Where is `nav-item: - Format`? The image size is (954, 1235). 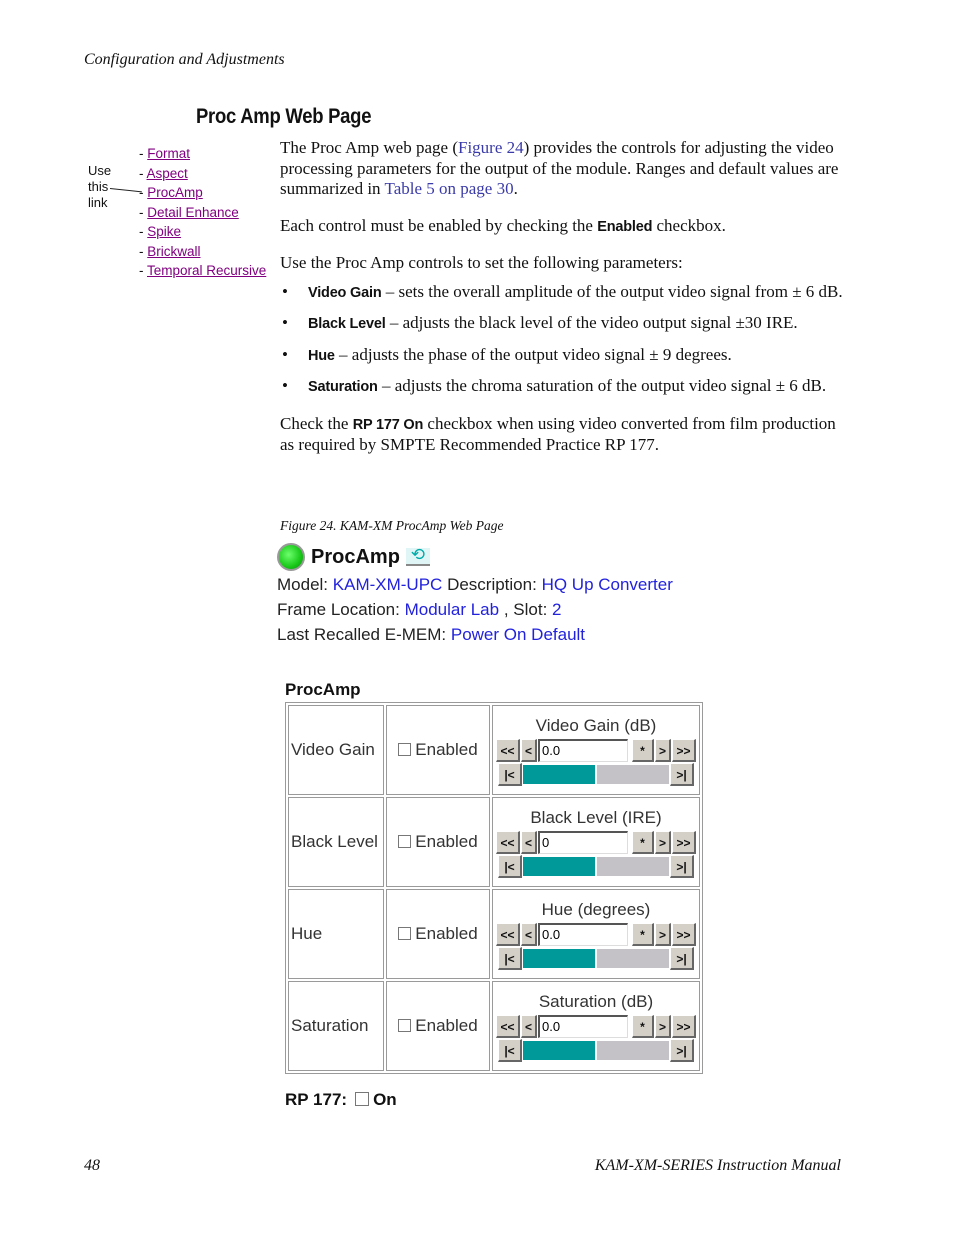
nav-item: - Format is located at coordinates (165, 153).